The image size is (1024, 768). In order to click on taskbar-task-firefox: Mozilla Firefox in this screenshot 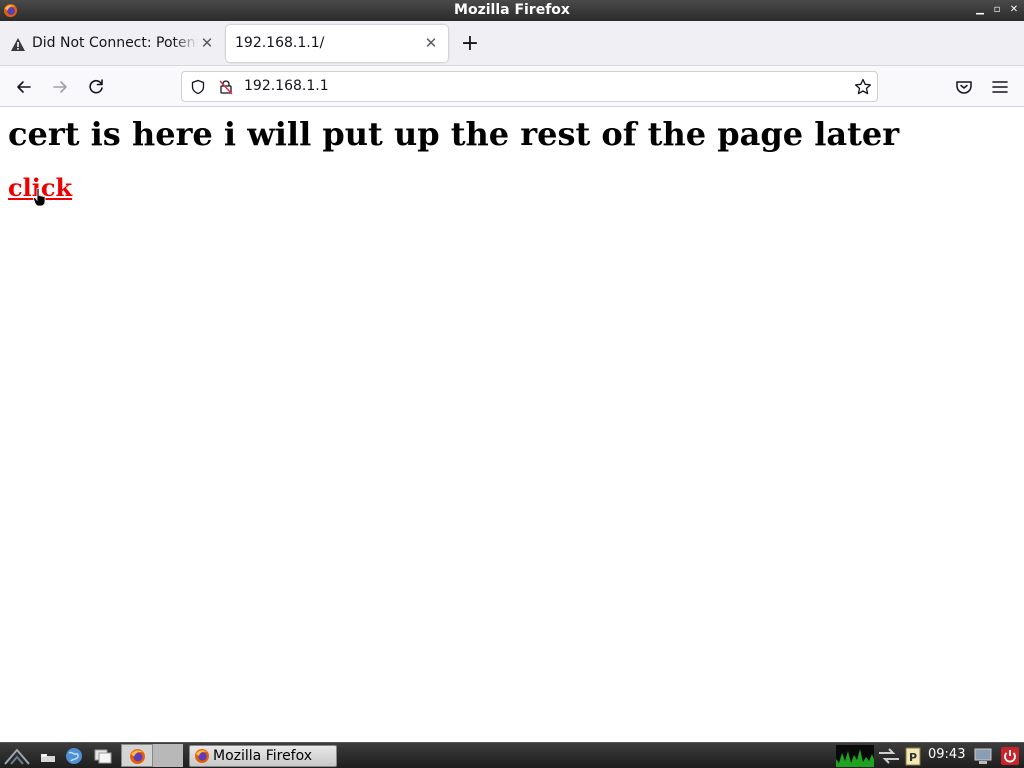, I will do `click(263, 756)`.